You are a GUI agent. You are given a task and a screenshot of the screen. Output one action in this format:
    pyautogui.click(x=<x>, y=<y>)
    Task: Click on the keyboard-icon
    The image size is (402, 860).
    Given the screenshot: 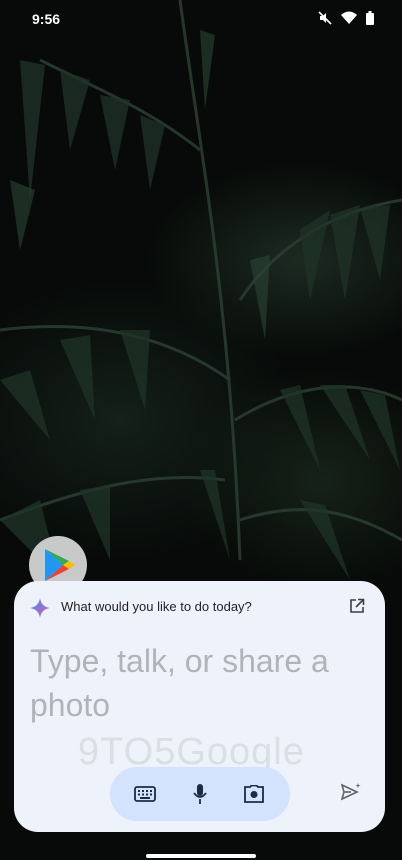 What is the action you would take?
    pyautogui.click(x=145, y=794)
    